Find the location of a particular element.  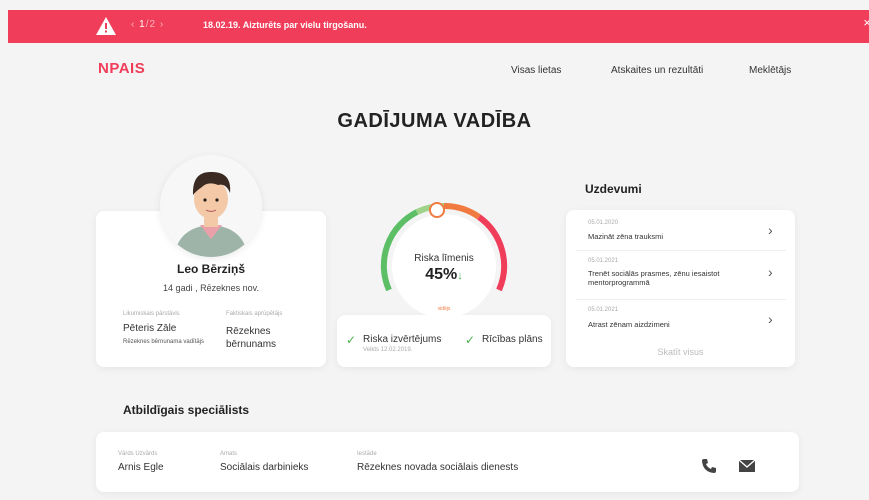

gauge-indicator is located at coordinates (437, 210).